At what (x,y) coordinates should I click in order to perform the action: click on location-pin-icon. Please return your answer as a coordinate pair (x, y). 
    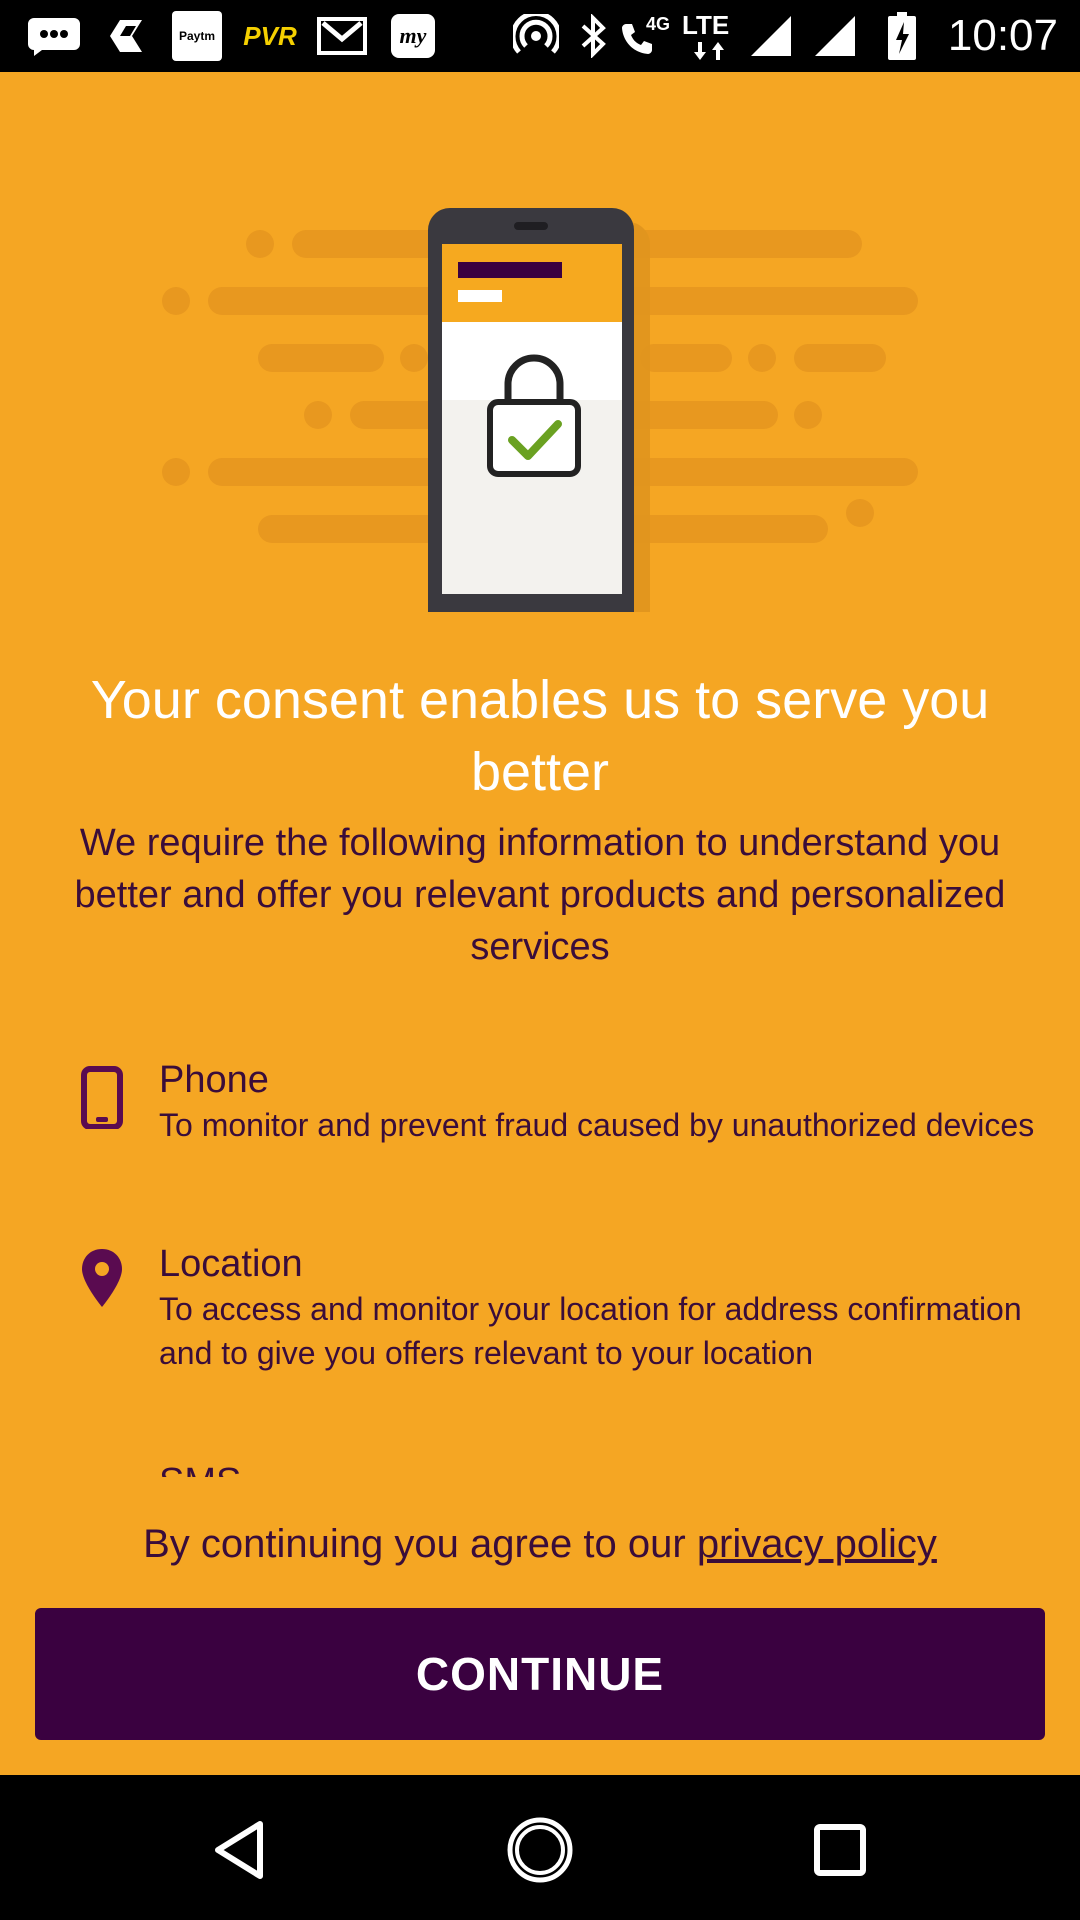
    Looking at the image, I should click on (104, 1279).